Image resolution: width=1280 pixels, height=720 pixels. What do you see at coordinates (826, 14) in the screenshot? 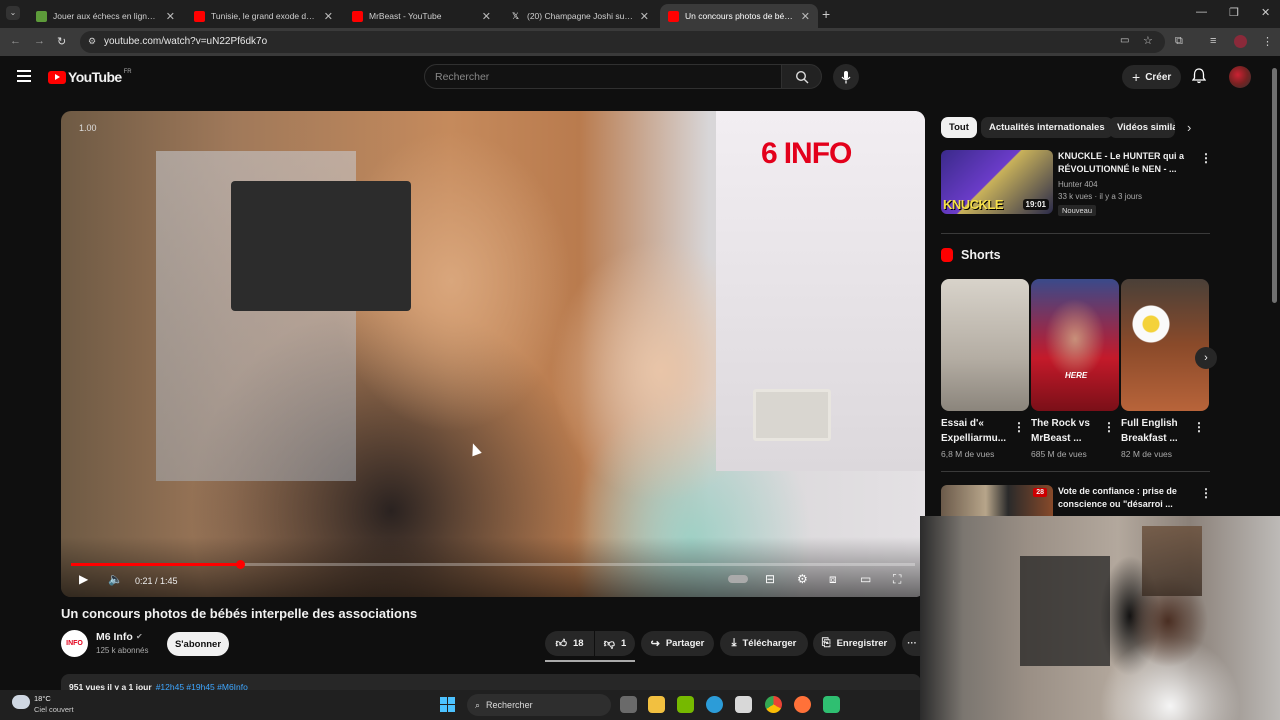
I see `new-tab-button: +` at bounding box center [826, 14].